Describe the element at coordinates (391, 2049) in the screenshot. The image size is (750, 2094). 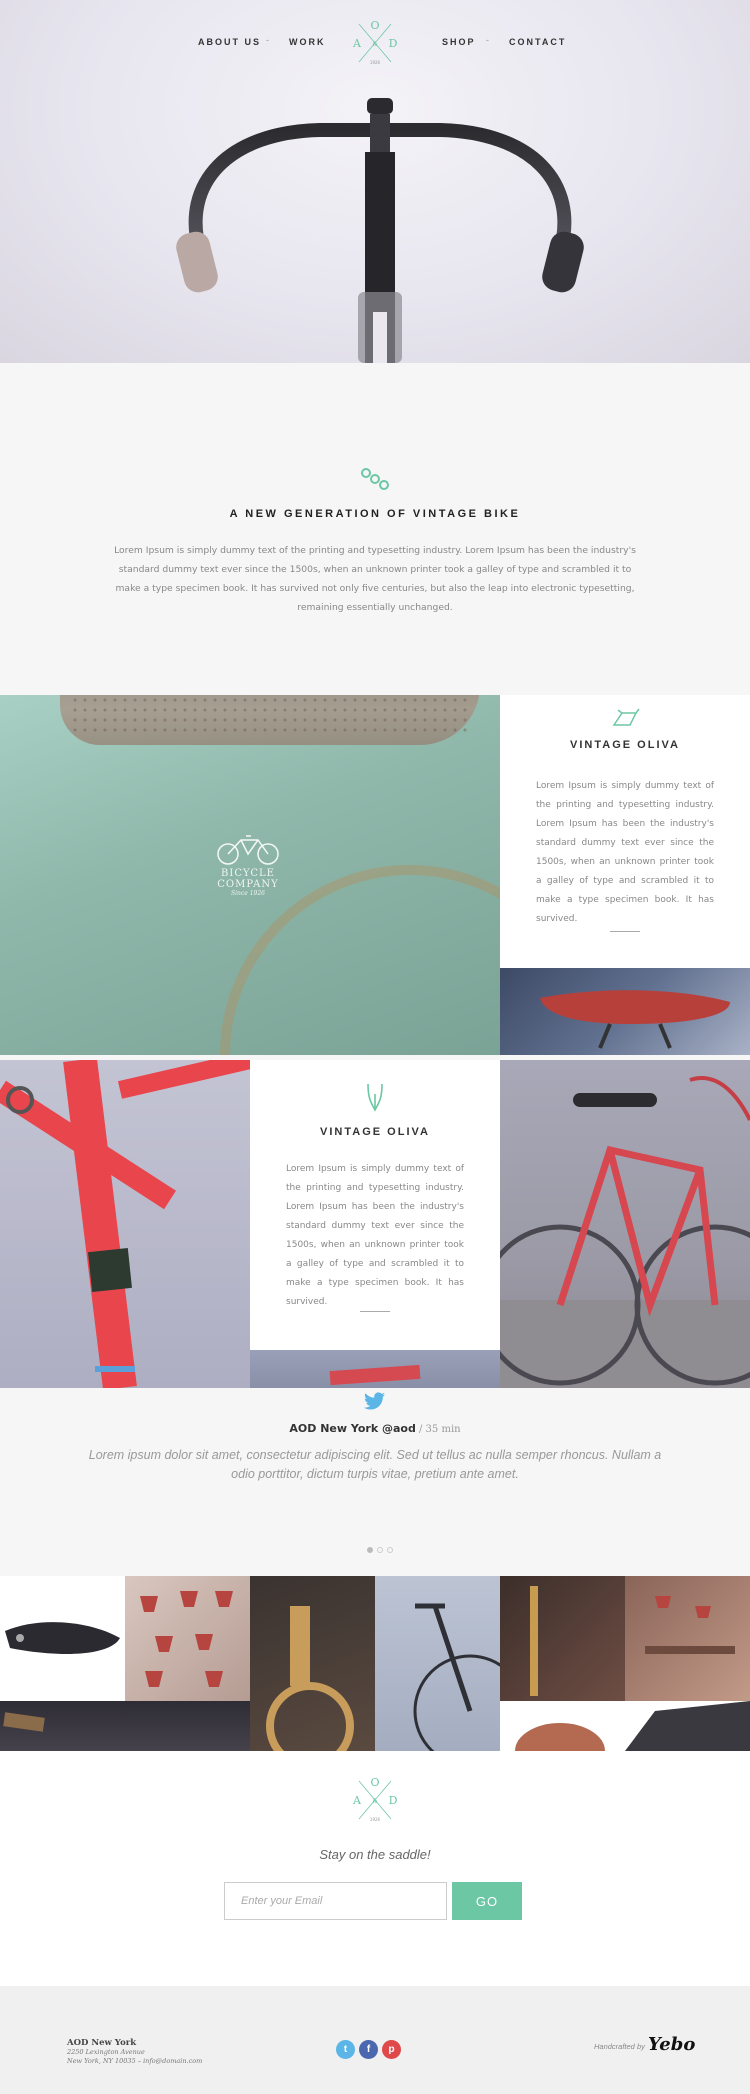
I see `pinterest-icon: p` at that location.